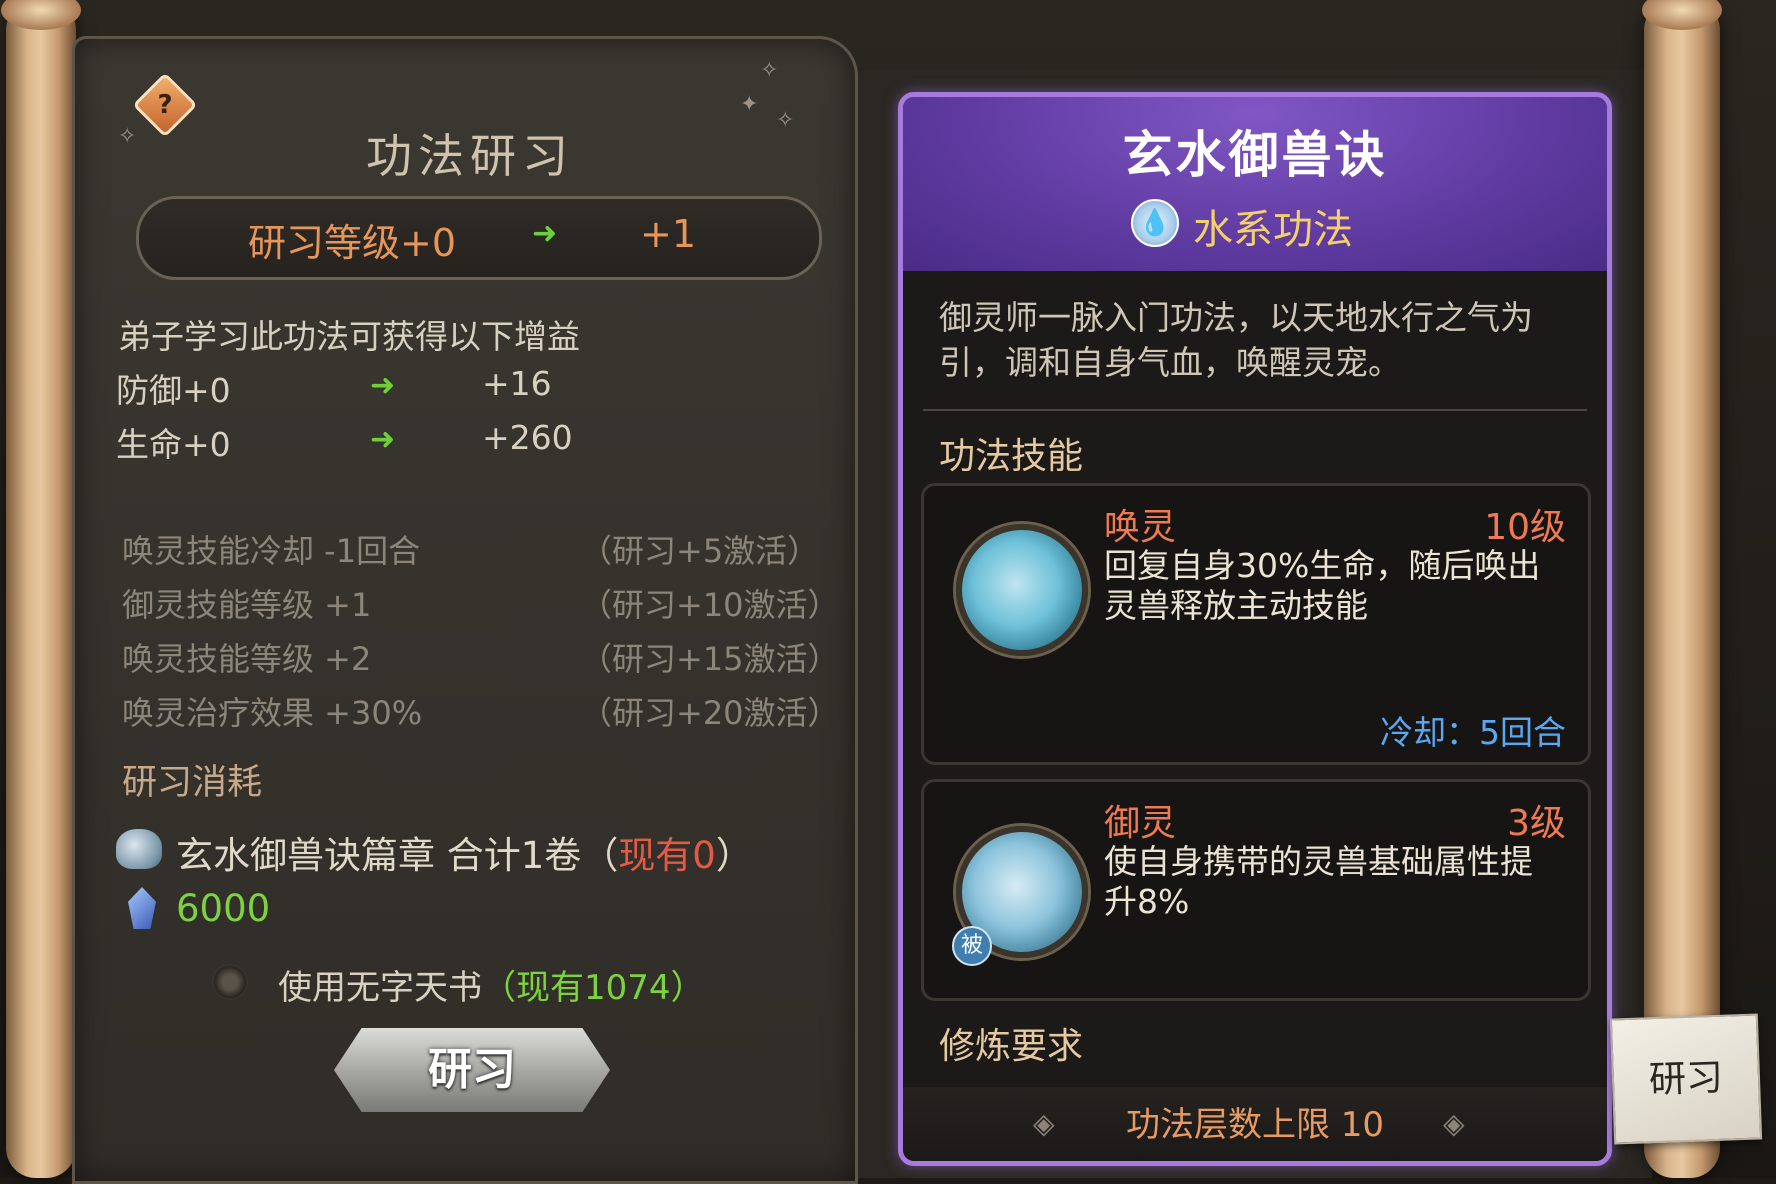 The width and height of the screenshot is (1776, 1184). Describe the element at coordinates (972, 946) in the screenshot. I see `passive-badge: 被` at that location.